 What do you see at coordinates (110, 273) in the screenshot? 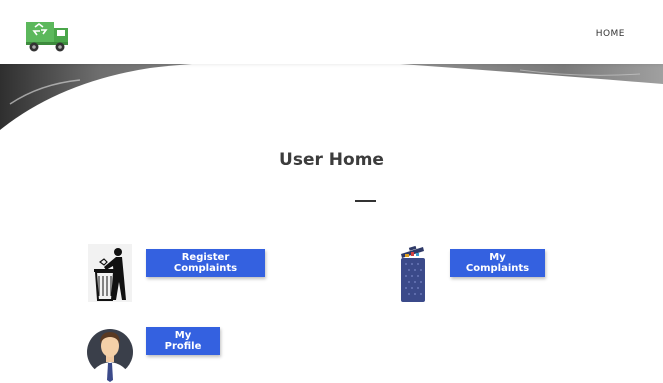
I see `person-throwing-trash-icon` at bounding box center [110, 273].